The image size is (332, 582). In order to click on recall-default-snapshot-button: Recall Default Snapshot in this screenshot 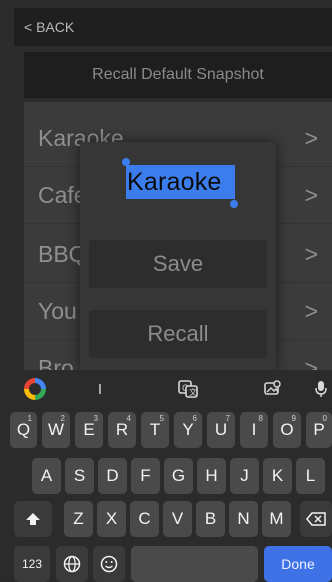, I will do `click(178, 75)`.